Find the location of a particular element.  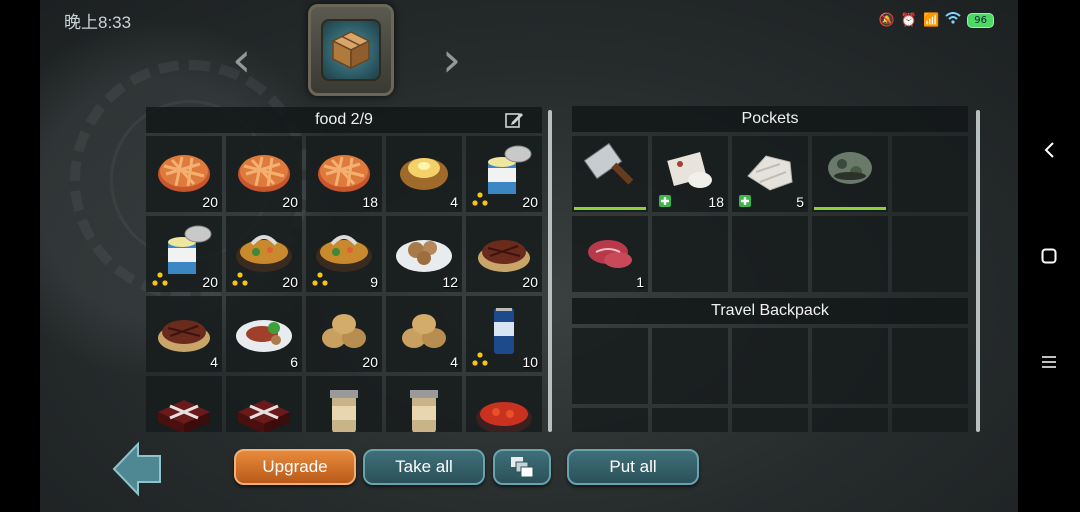

item-quantity: 5 is located at coordinates (800, 202).